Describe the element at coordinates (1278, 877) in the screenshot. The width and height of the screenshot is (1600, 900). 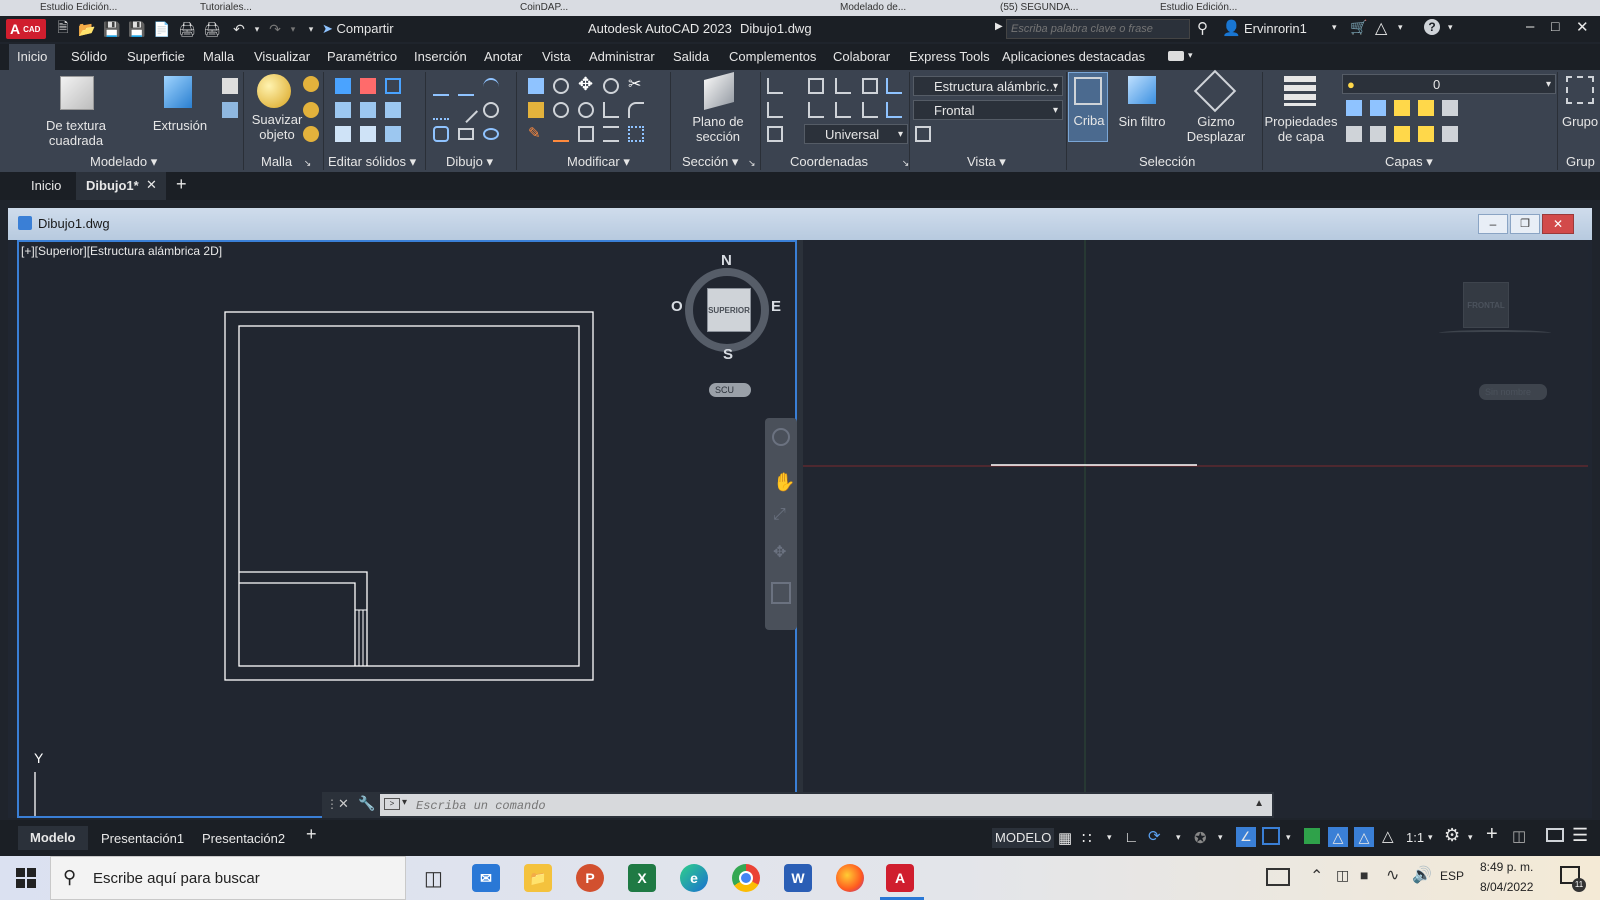
I see `news-widget-icon` at that location.